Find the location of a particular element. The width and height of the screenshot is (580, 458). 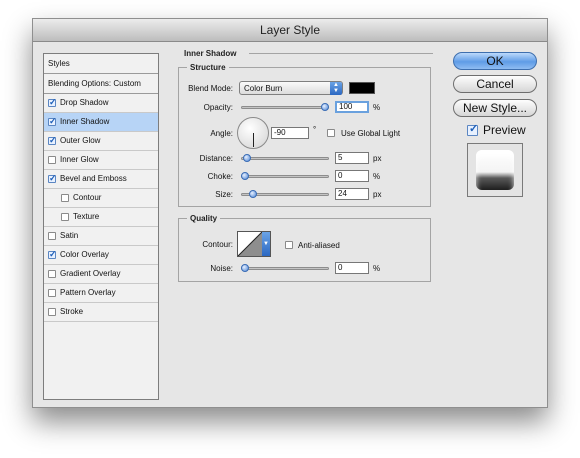

blend-mode-label: Blend Mode: is located at coordinates (210, 88).